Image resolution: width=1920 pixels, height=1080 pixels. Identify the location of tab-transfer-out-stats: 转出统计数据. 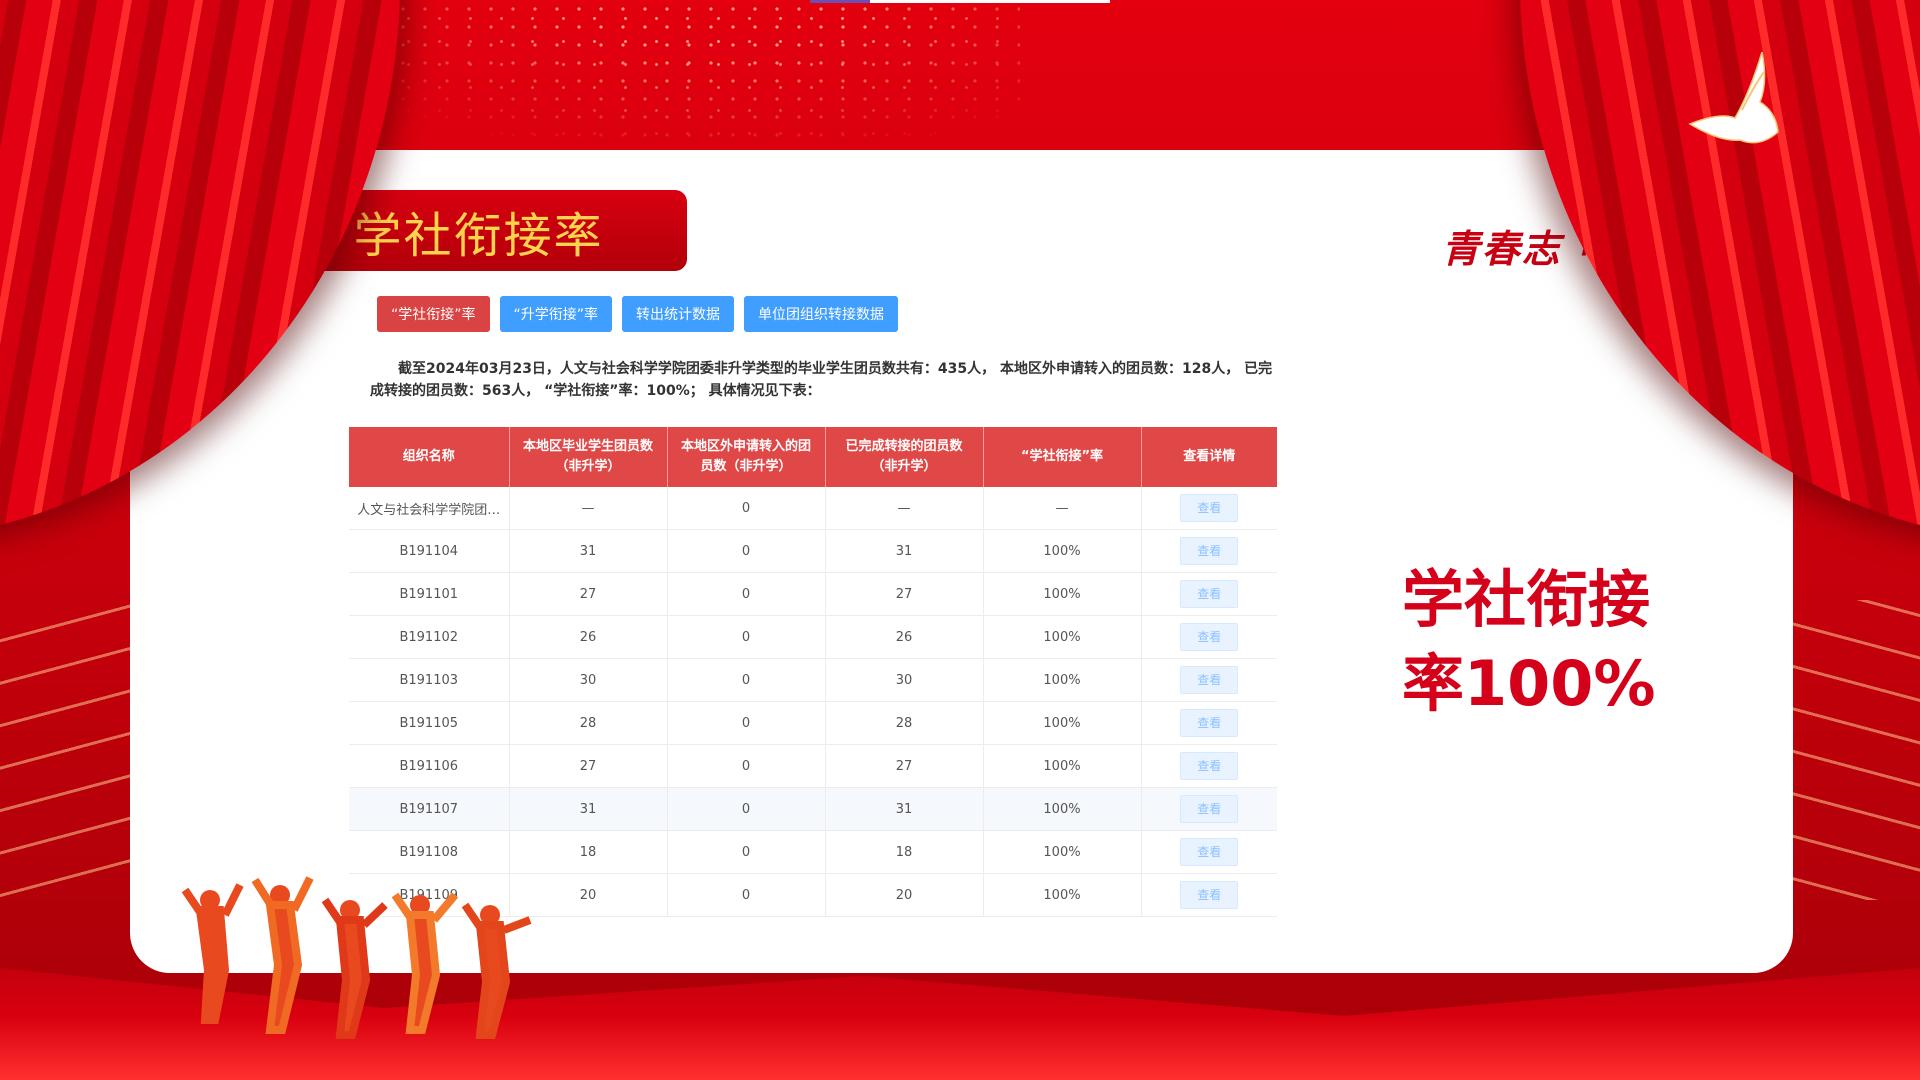
(678, 314).